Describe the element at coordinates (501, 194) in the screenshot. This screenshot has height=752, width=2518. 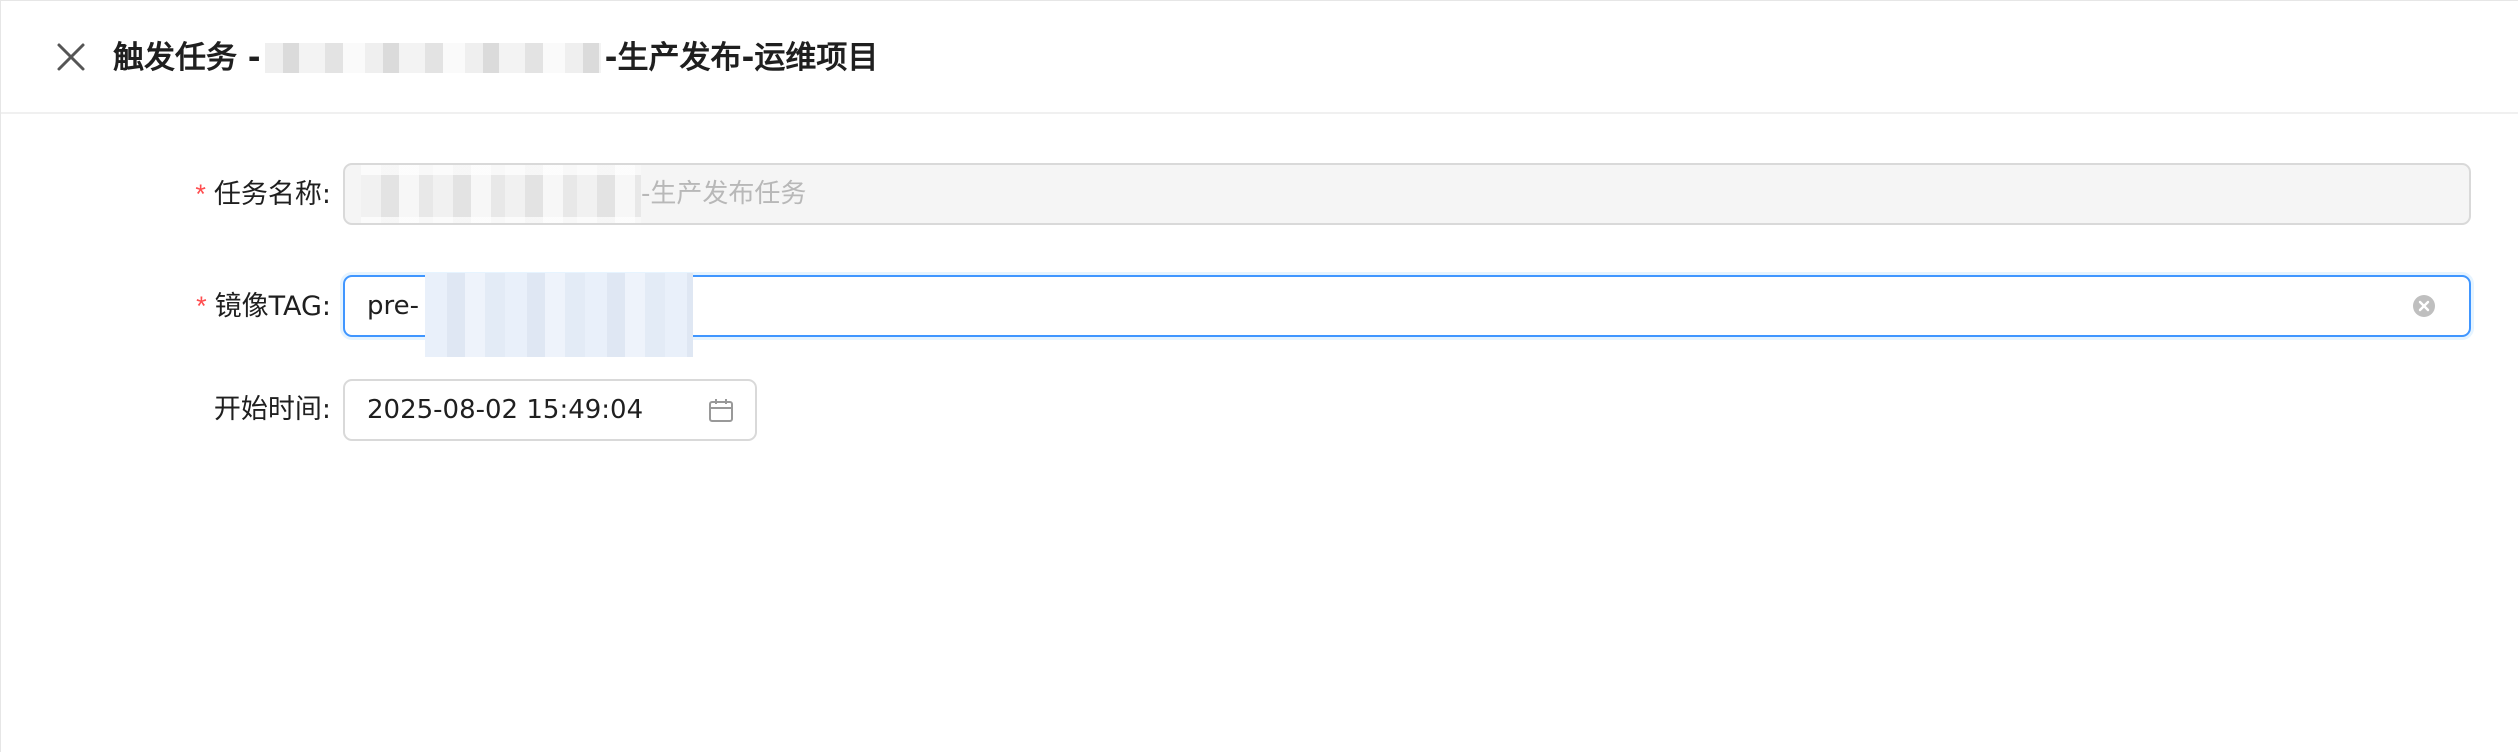
I see `redacted-task-name` at that location.